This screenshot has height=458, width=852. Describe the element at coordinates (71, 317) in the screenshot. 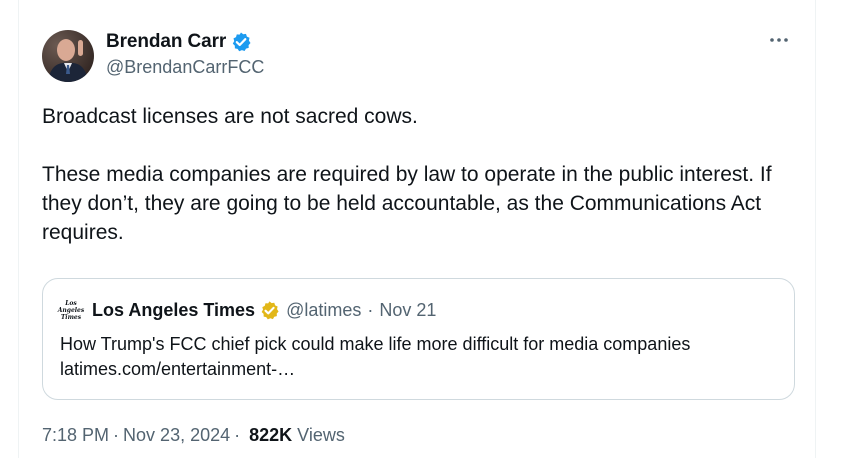

I see `logo-line: Times` at that location.